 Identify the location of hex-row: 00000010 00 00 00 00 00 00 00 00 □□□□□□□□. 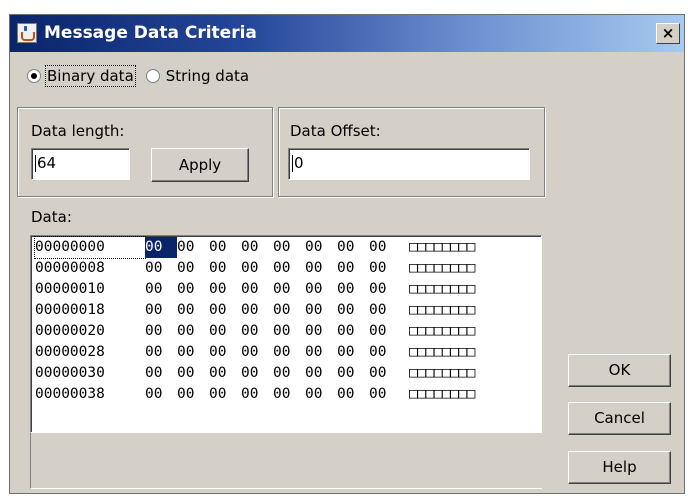
(255, 289).